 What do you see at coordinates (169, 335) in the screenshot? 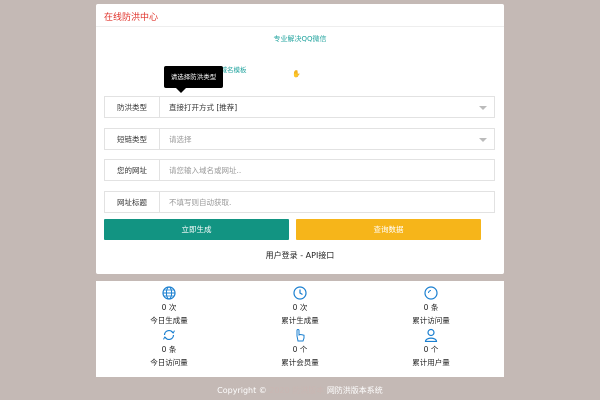
I see `refresh-icon` at bounding box center [169, 335].